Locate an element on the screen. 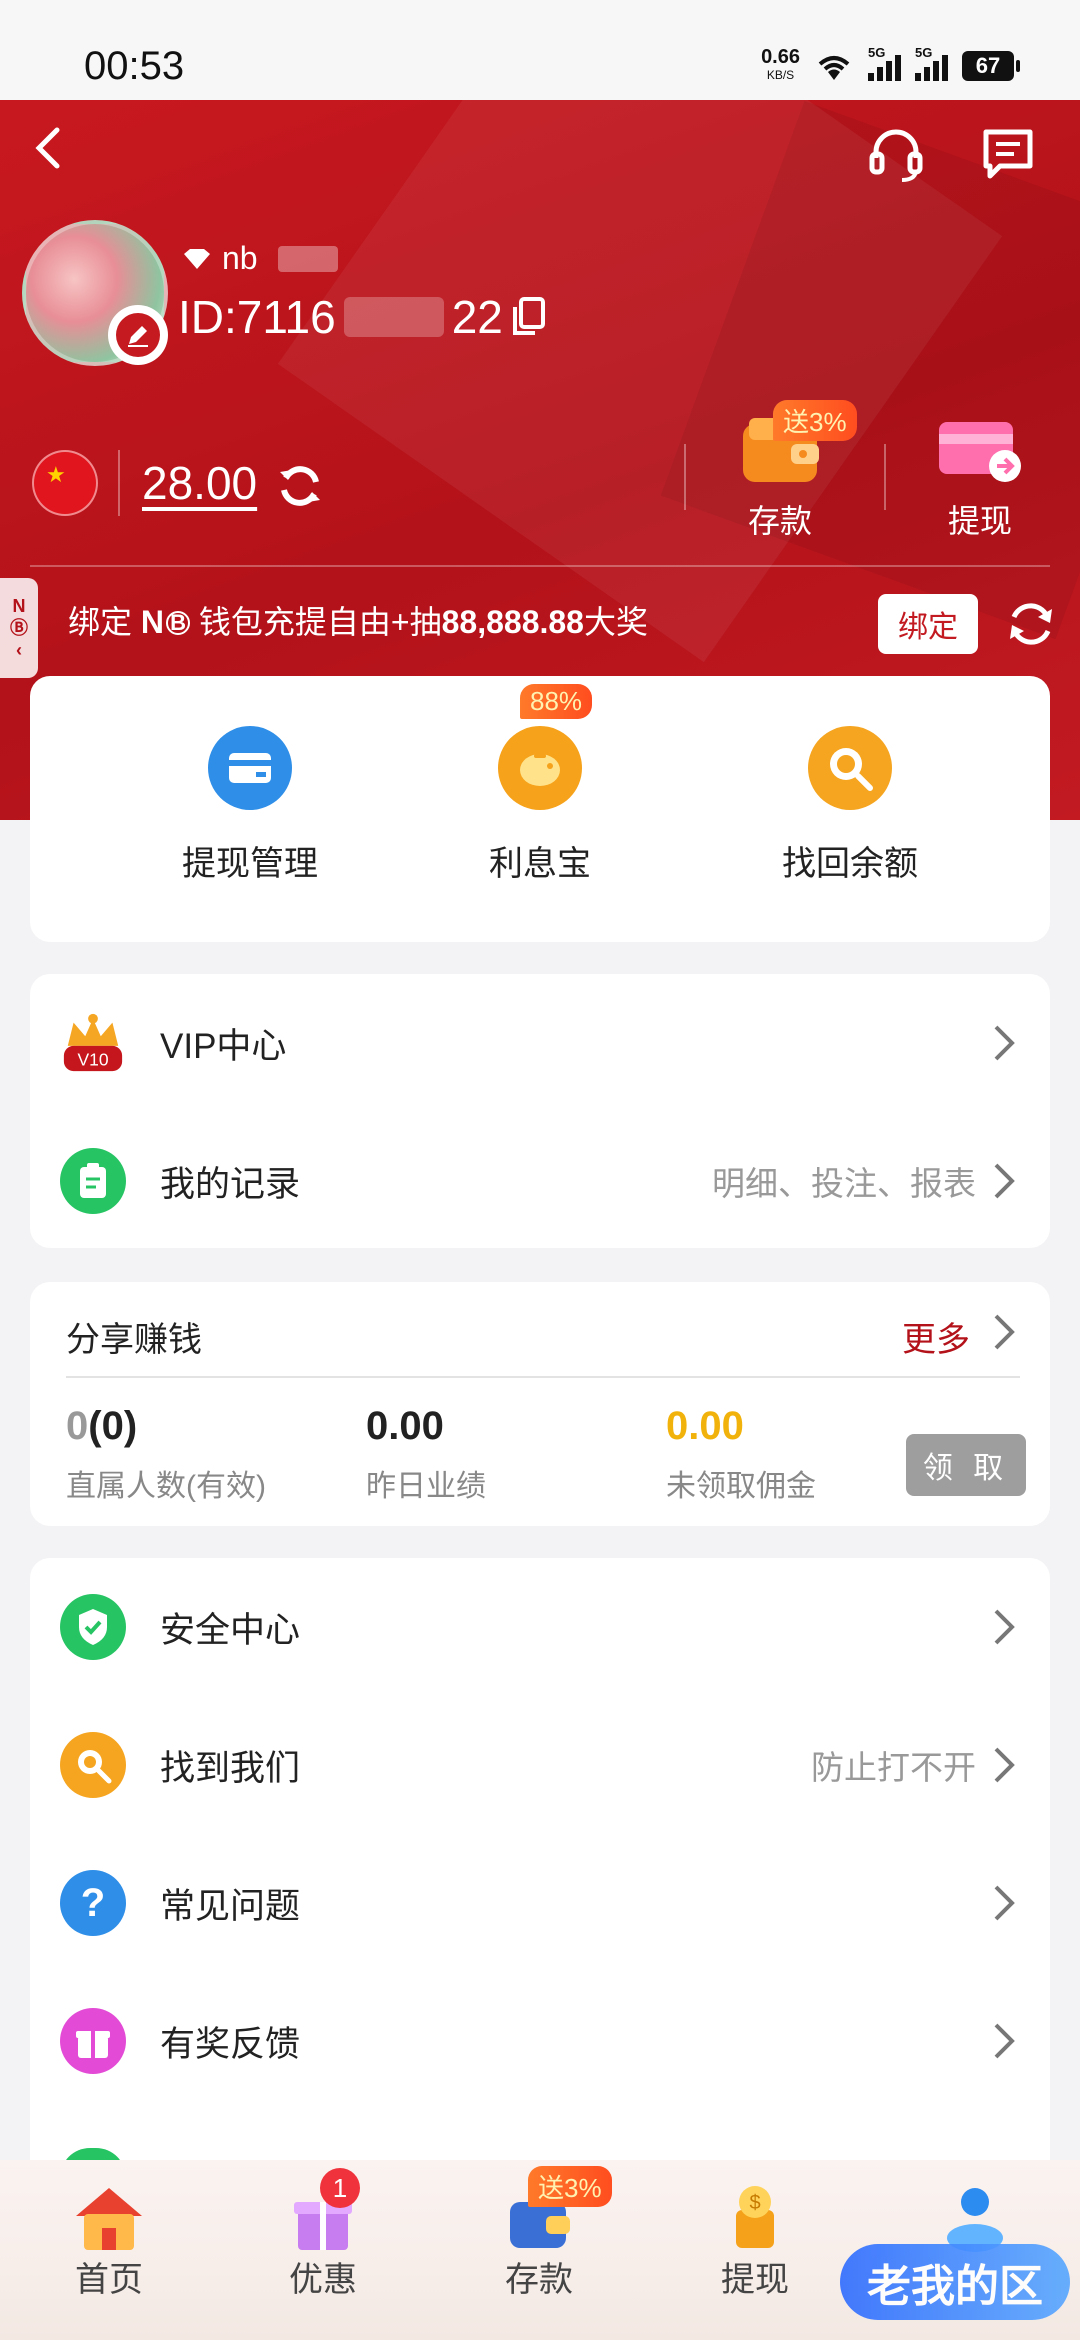  bank-card-icon is located at coordinates (250, 768).